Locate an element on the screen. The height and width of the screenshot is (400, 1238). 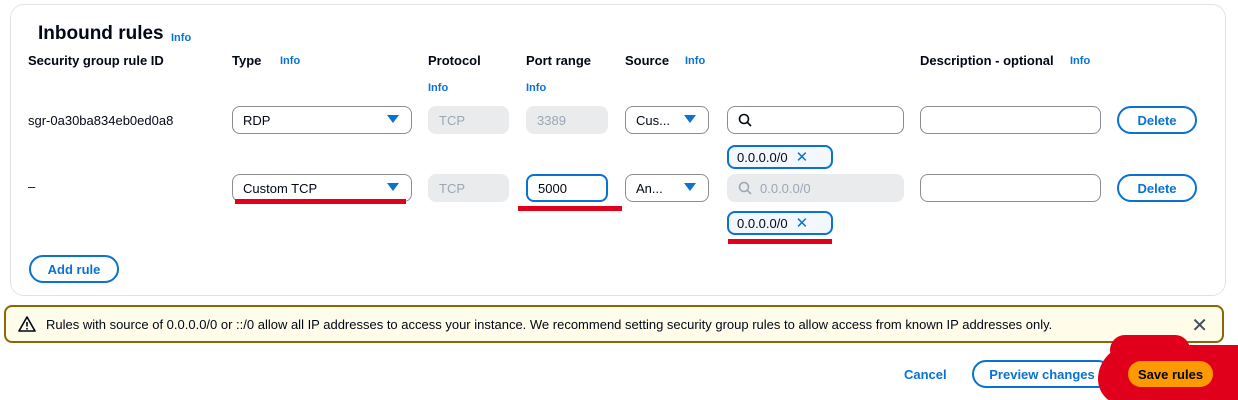
cancel-button: Cancel is located at coordinates (925, 374).